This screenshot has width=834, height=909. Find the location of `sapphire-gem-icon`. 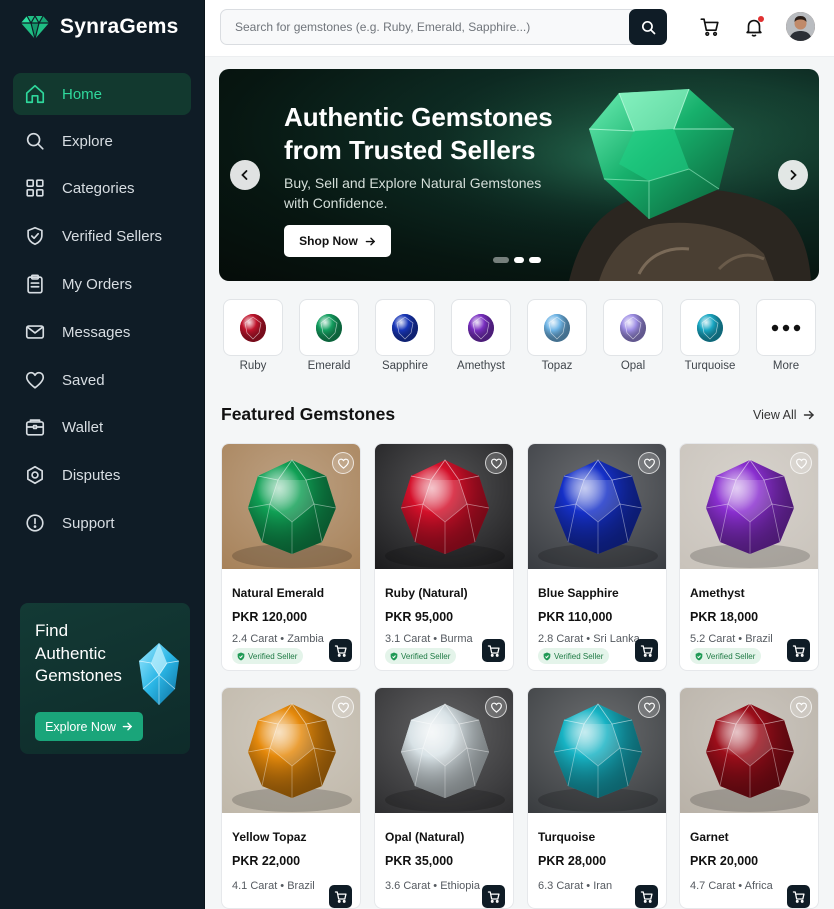

sapphire-gem-icon is located at coordinates (405, 327).